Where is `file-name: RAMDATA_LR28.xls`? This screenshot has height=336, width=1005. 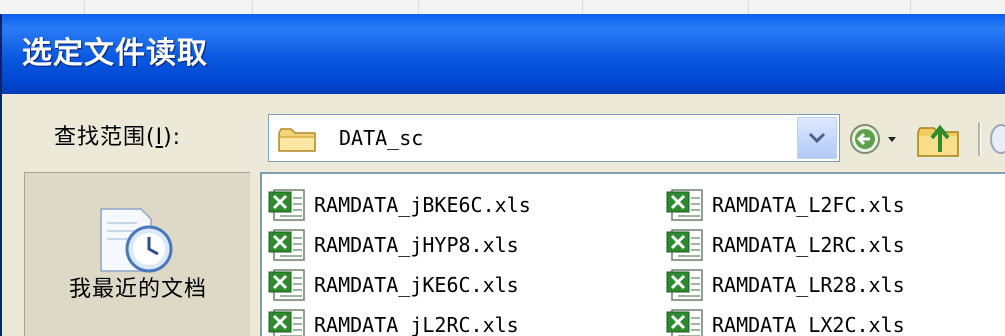 file-name: RAMDATA_LR28.xls is located at coordinates (808, 285).